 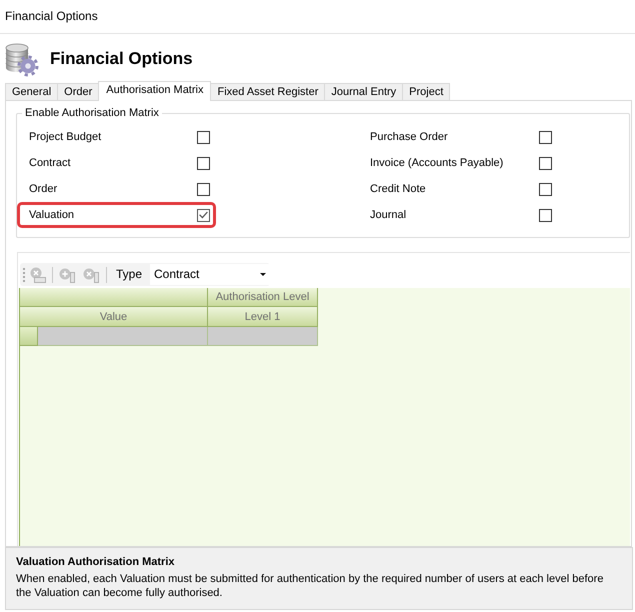 I want to click on tab: Order, so click(x=78, y=91).